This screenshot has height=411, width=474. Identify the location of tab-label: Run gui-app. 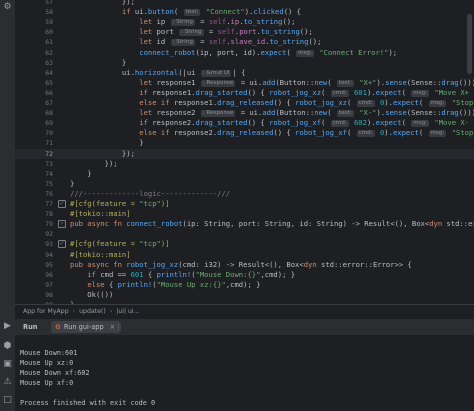
(83, 327).